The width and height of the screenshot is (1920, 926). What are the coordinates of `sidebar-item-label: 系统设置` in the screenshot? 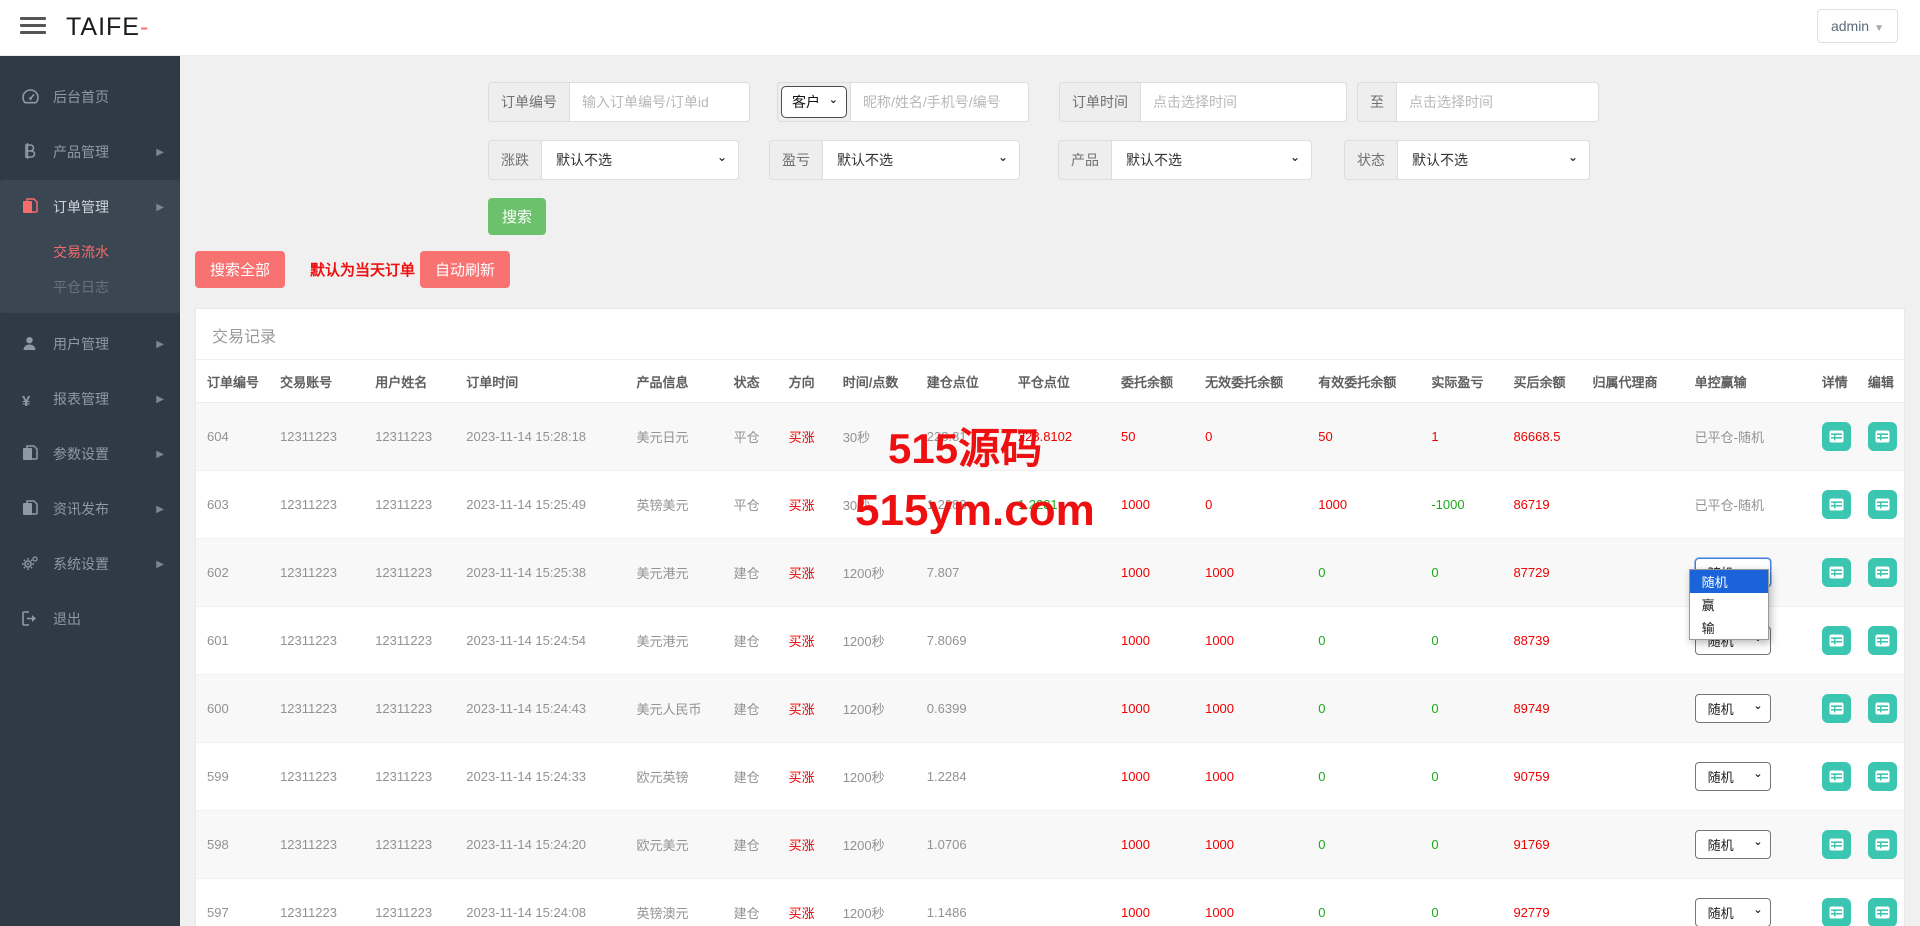 It's located at (81, 564).